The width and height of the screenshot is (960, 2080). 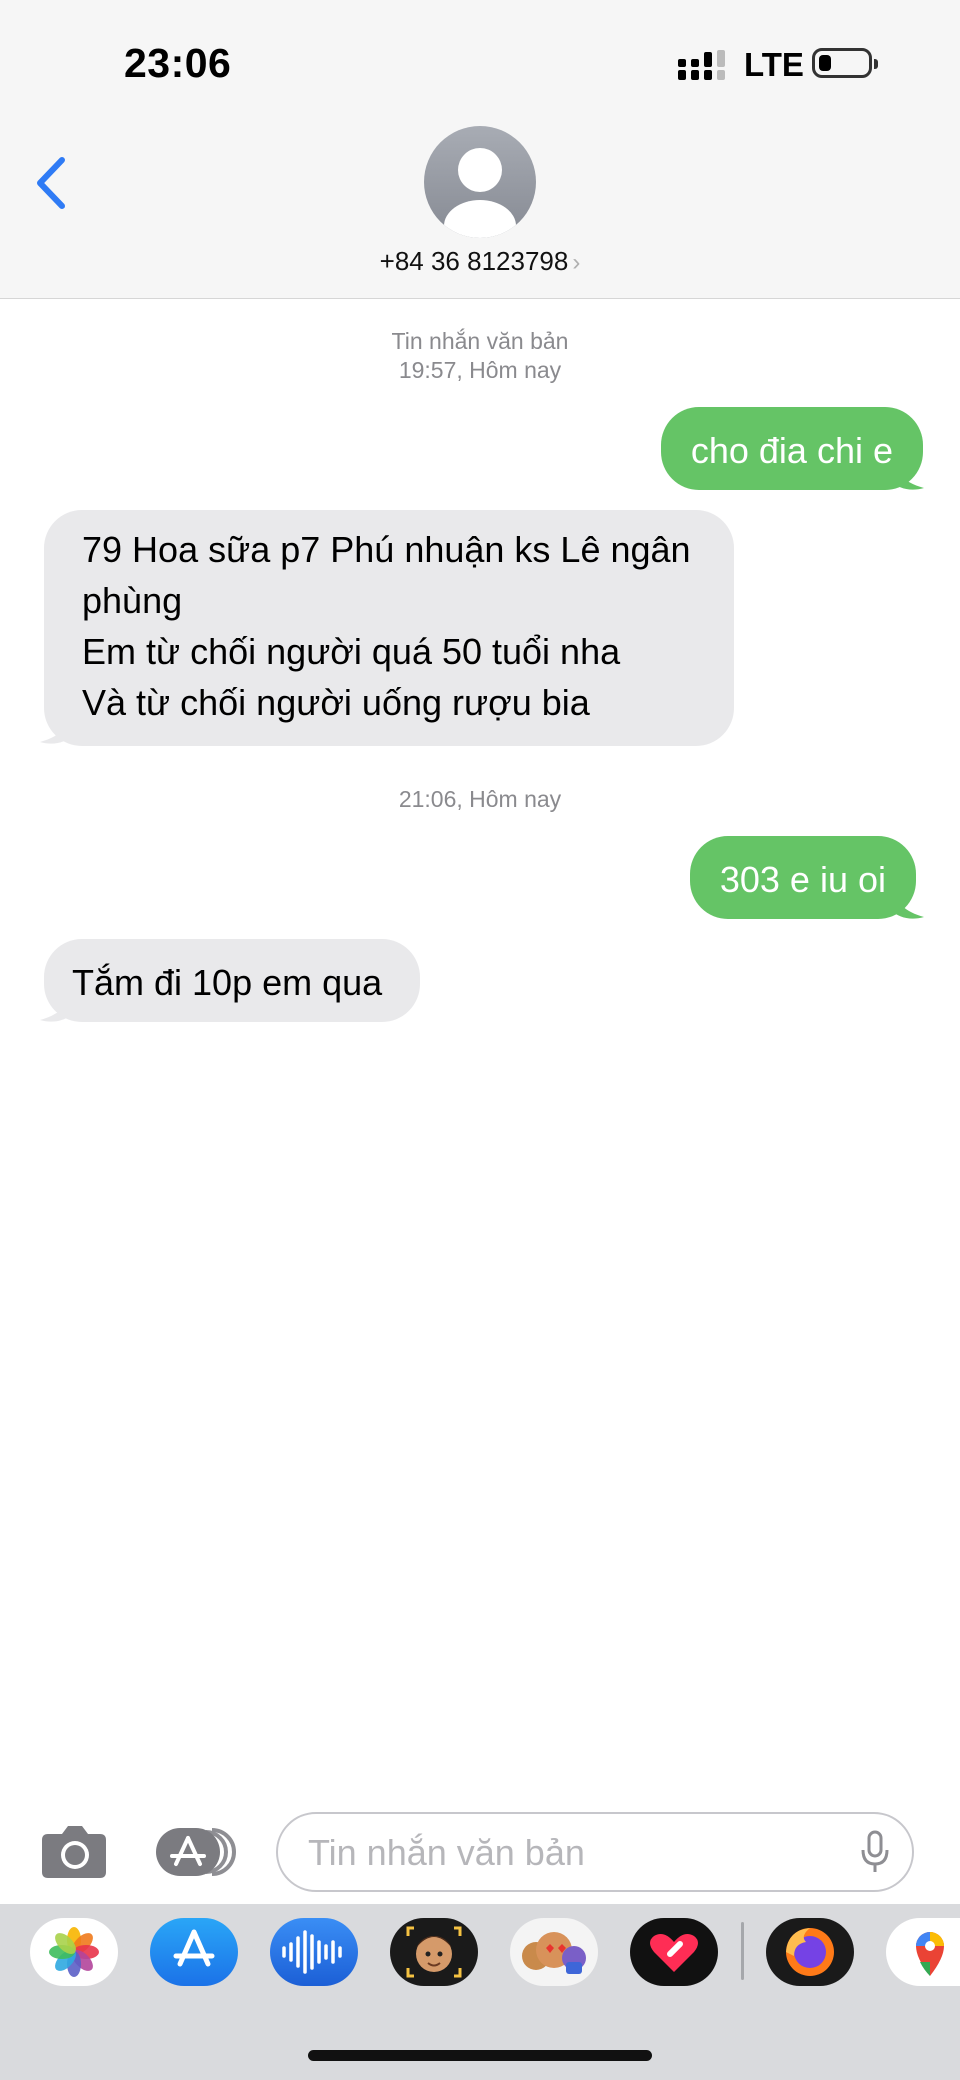 What do you see at coordinates (480, 370) in the screenshot?
I see `timestamp: 19:57, Hôm nay` at bounding box center [480, 370].